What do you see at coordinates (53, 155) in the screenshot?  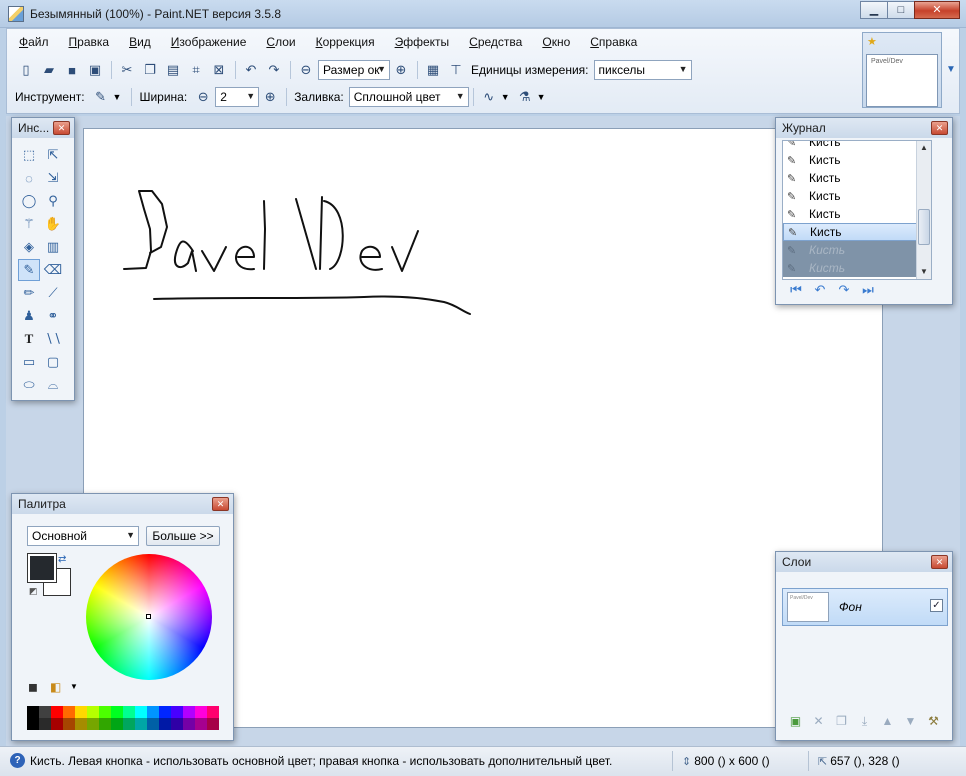 I see `move-selected-pixels-icon: ⇱` at bounding box center [53, 155].